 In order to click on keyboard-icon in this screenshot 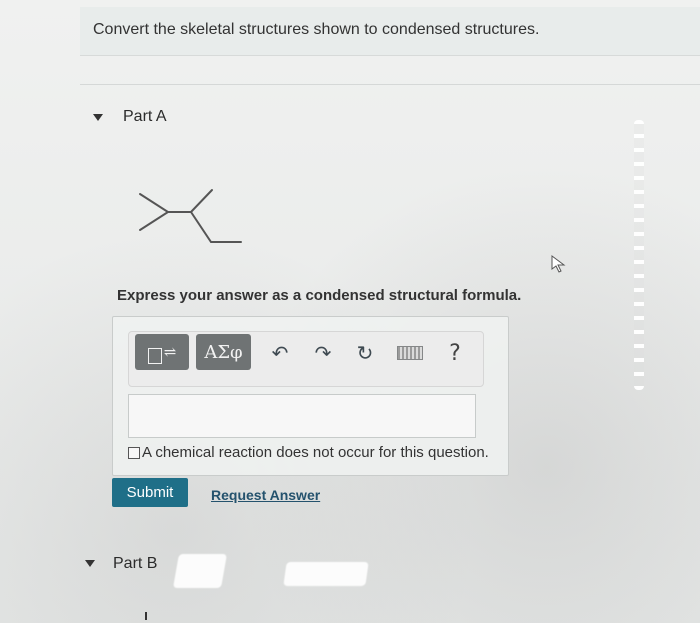, I will do `click(410, 353)`.